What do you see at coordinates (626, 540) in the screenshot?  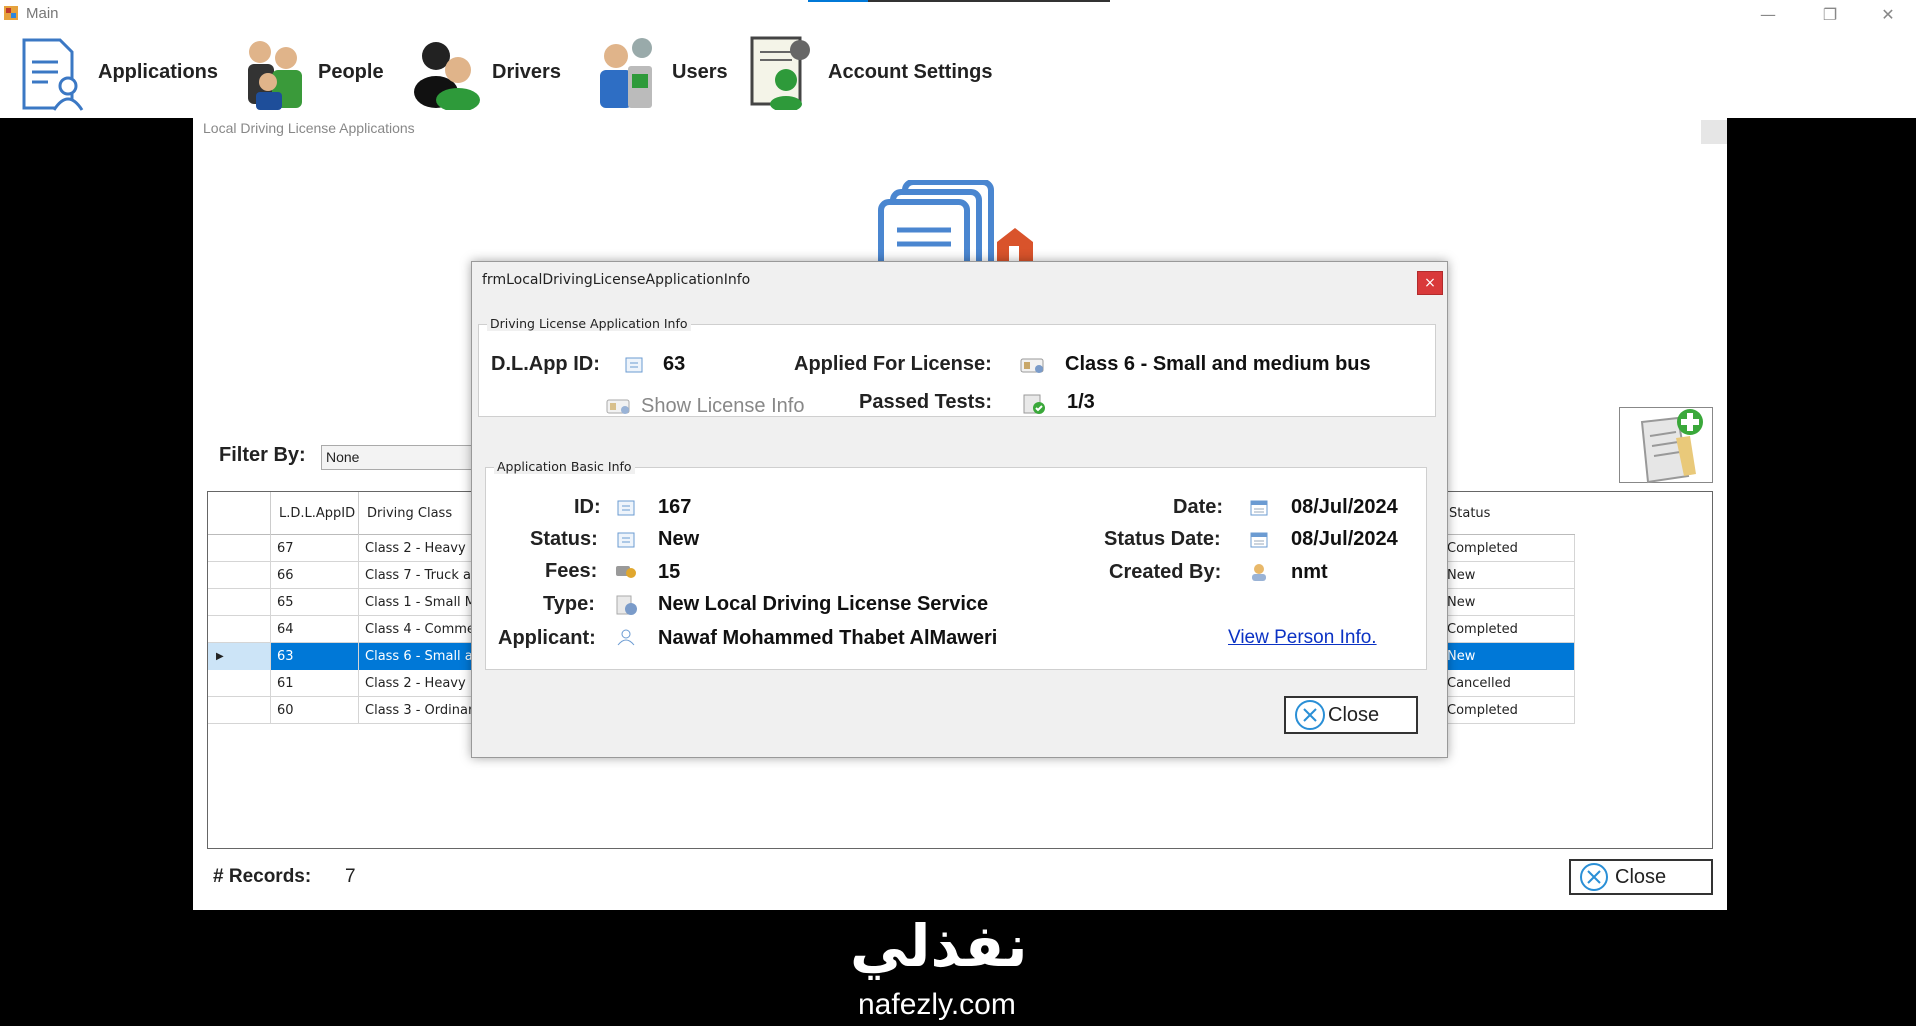 I see `status-icon` at bounding box center [626, 540].